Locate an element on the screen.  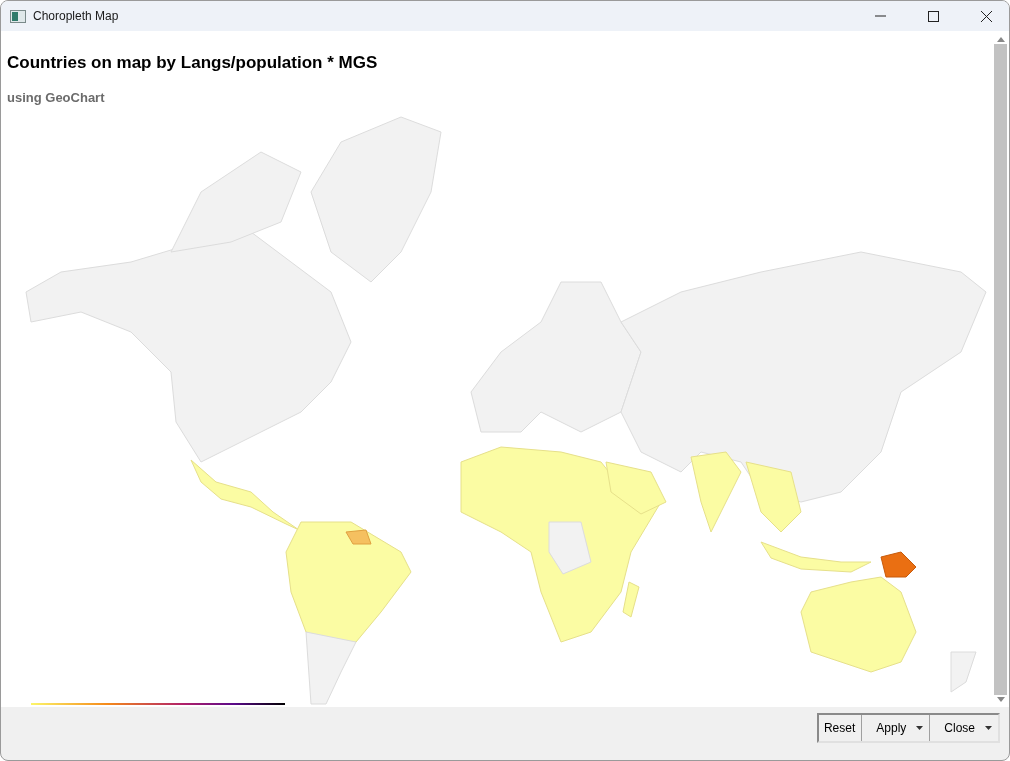
chart-title: Countries on map by Langs/population * MGS is located at coordinates (193, 63).